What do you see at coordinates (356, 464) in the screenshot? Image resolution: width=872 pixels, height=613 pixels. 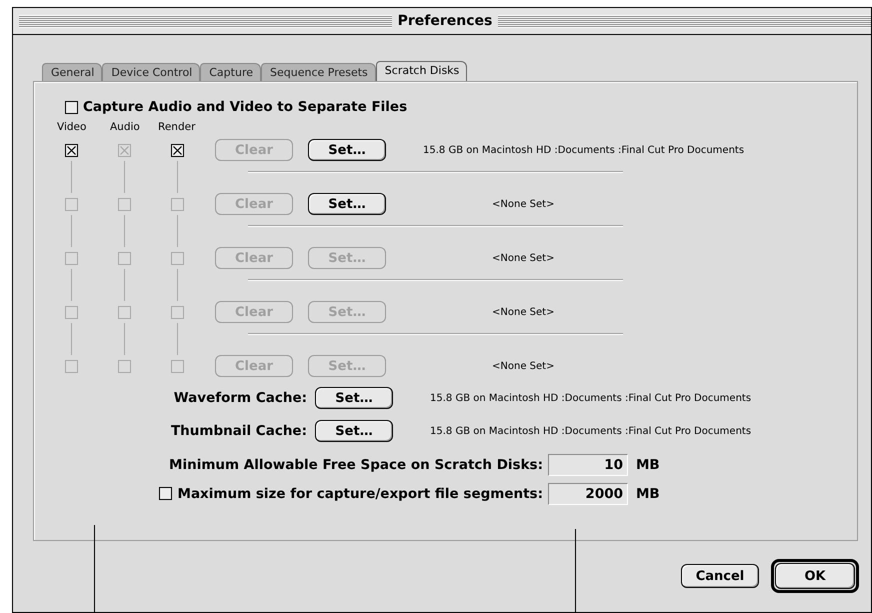 I see `field-label: Minimum Allowable Free Space on Scratch Disks:` at bounding box center [356, 464].